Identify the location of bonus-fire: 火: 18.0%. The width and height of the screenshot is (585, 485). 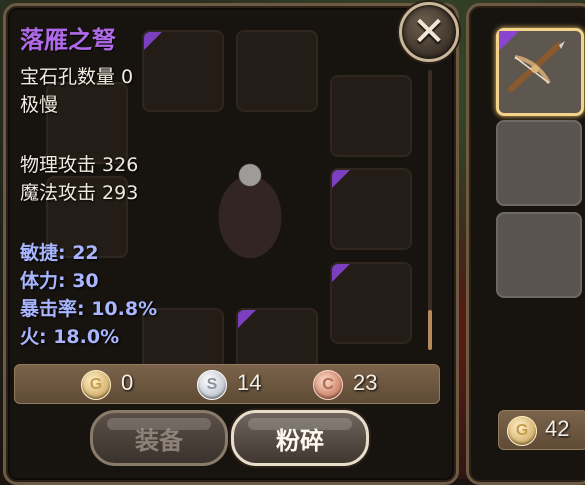
(70, 337).